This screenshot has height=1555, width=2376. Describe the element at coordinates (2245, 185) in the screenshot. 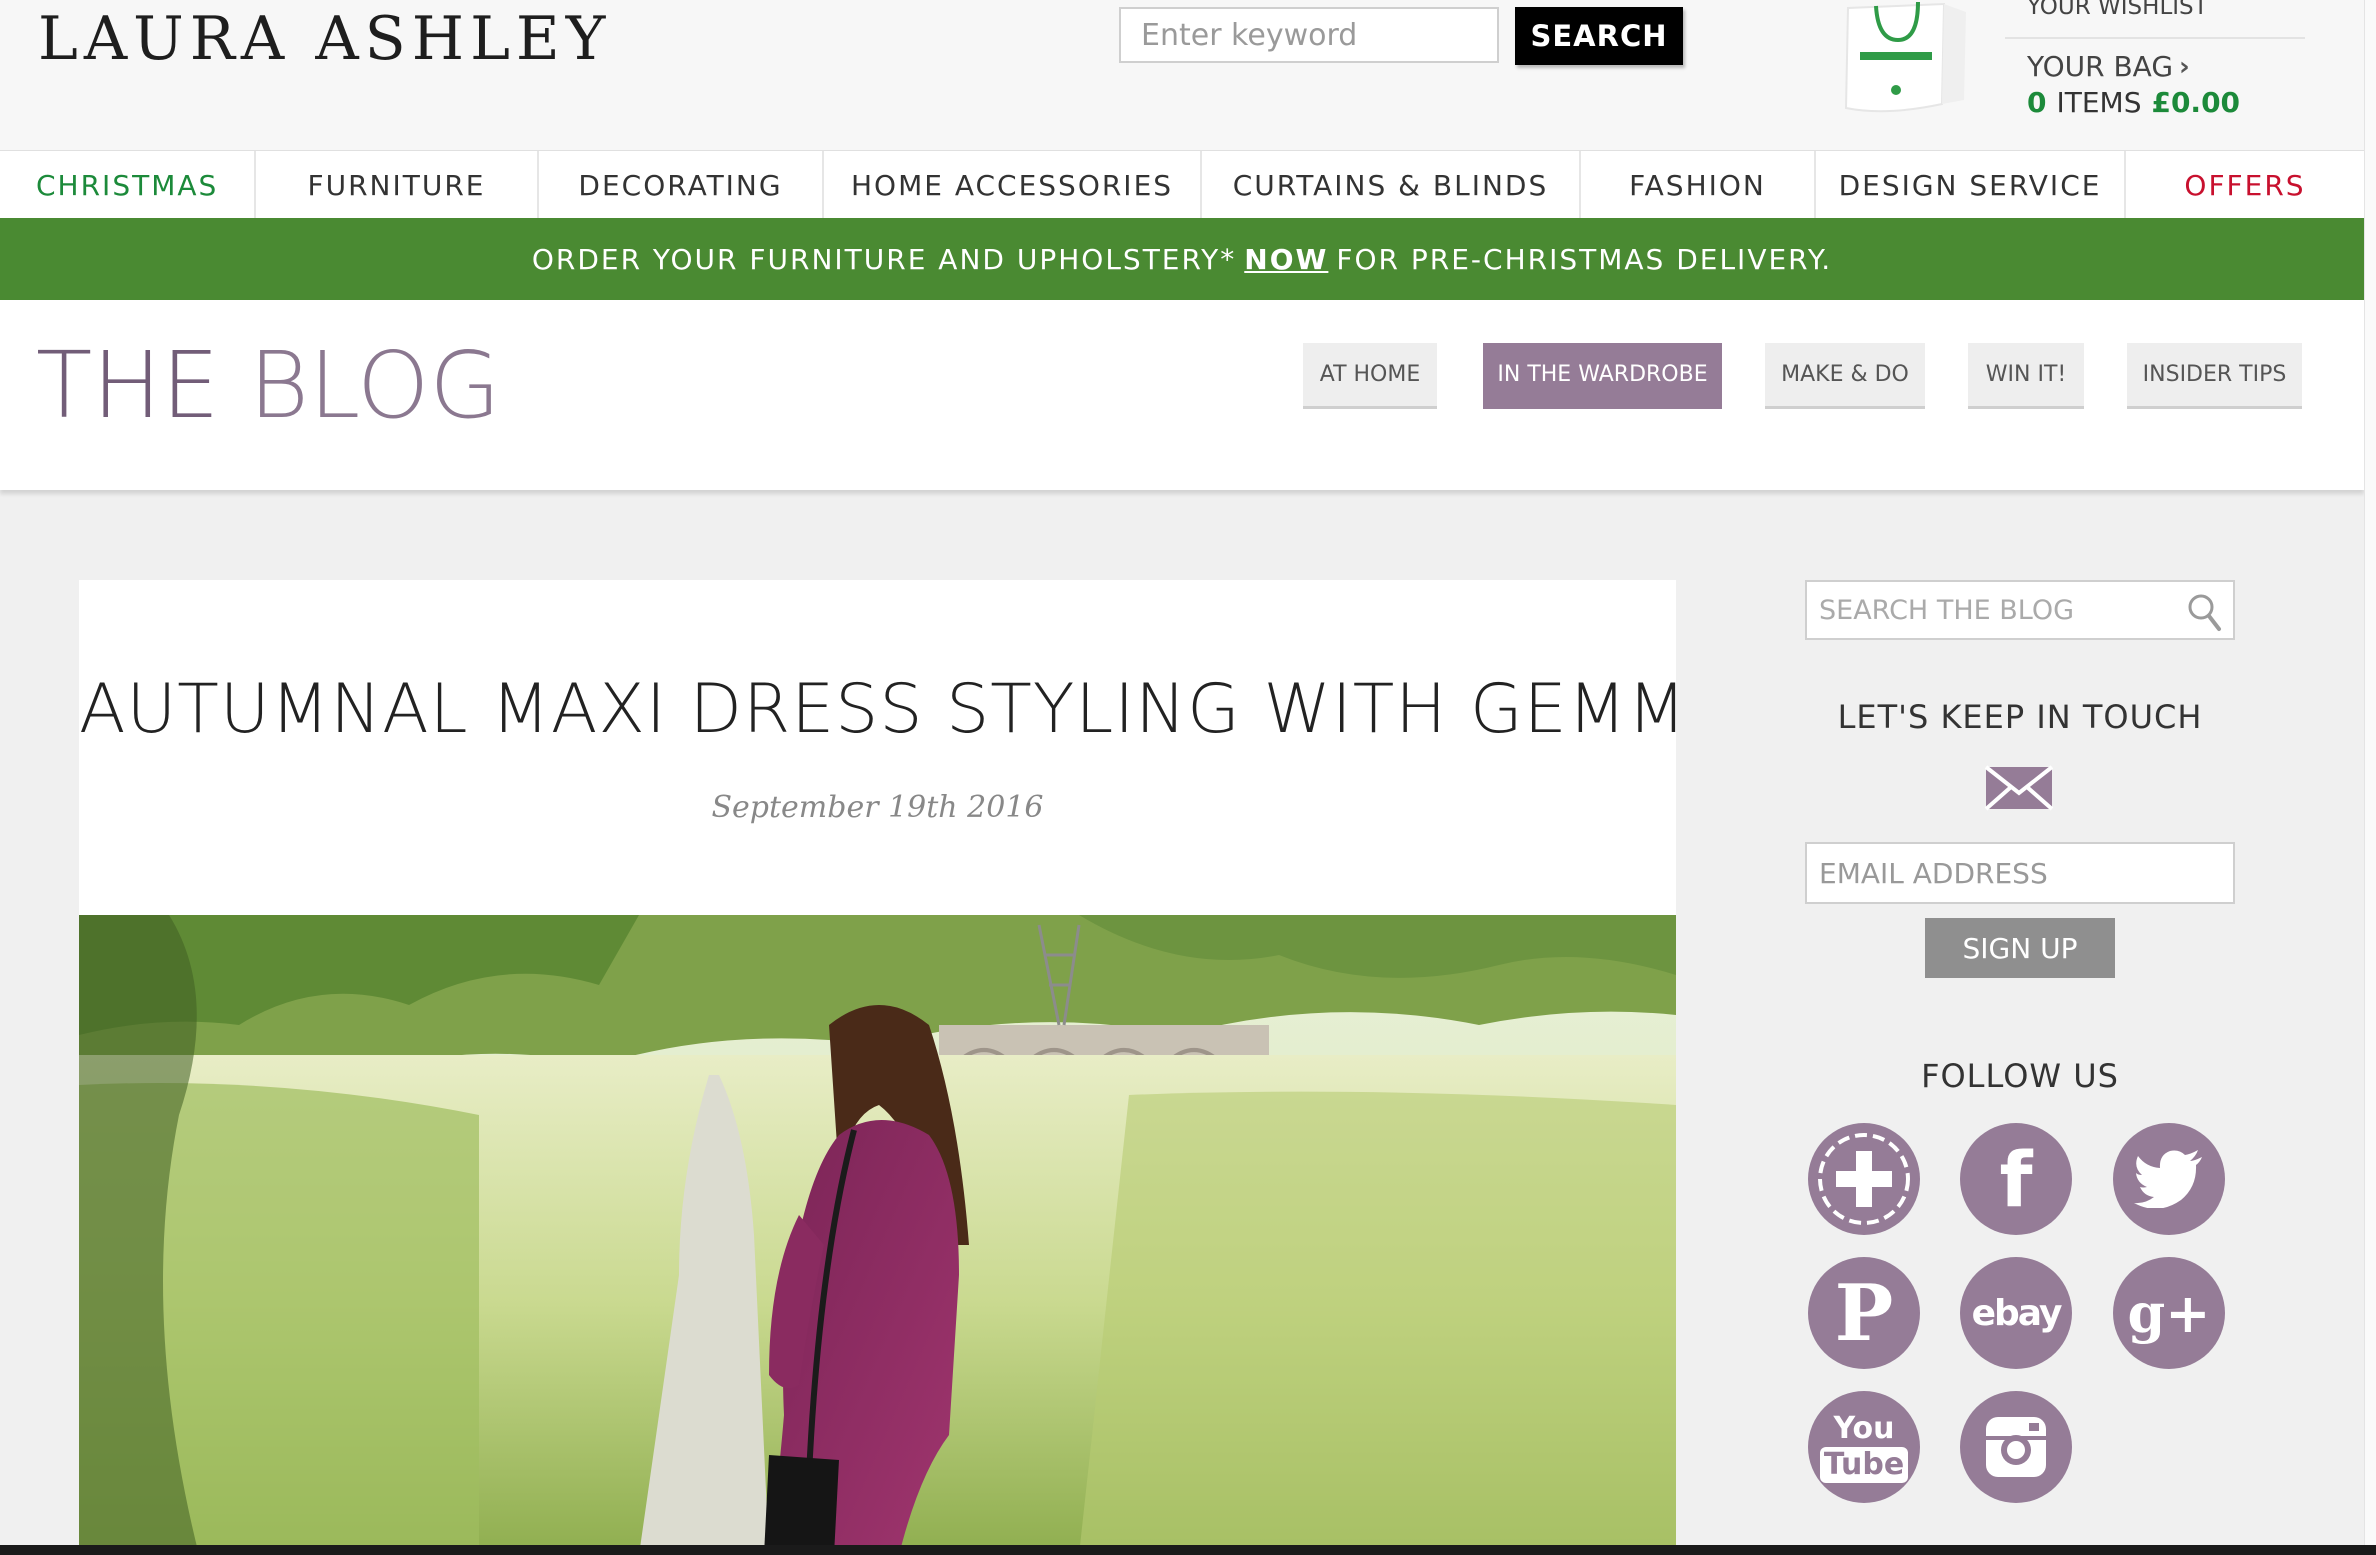

I see `nav-item-offers: OFFERS` at that location.